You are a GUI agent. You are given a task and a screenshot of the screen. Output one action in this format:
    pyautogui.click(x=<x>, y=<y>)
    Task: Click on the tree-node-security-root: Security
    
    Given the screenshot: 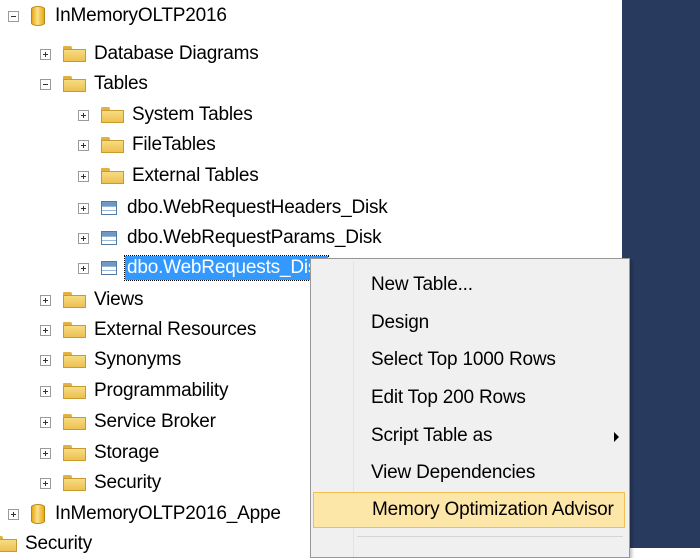 What is the action you would take?
    pyautogui.click(x=46, y=544)
    